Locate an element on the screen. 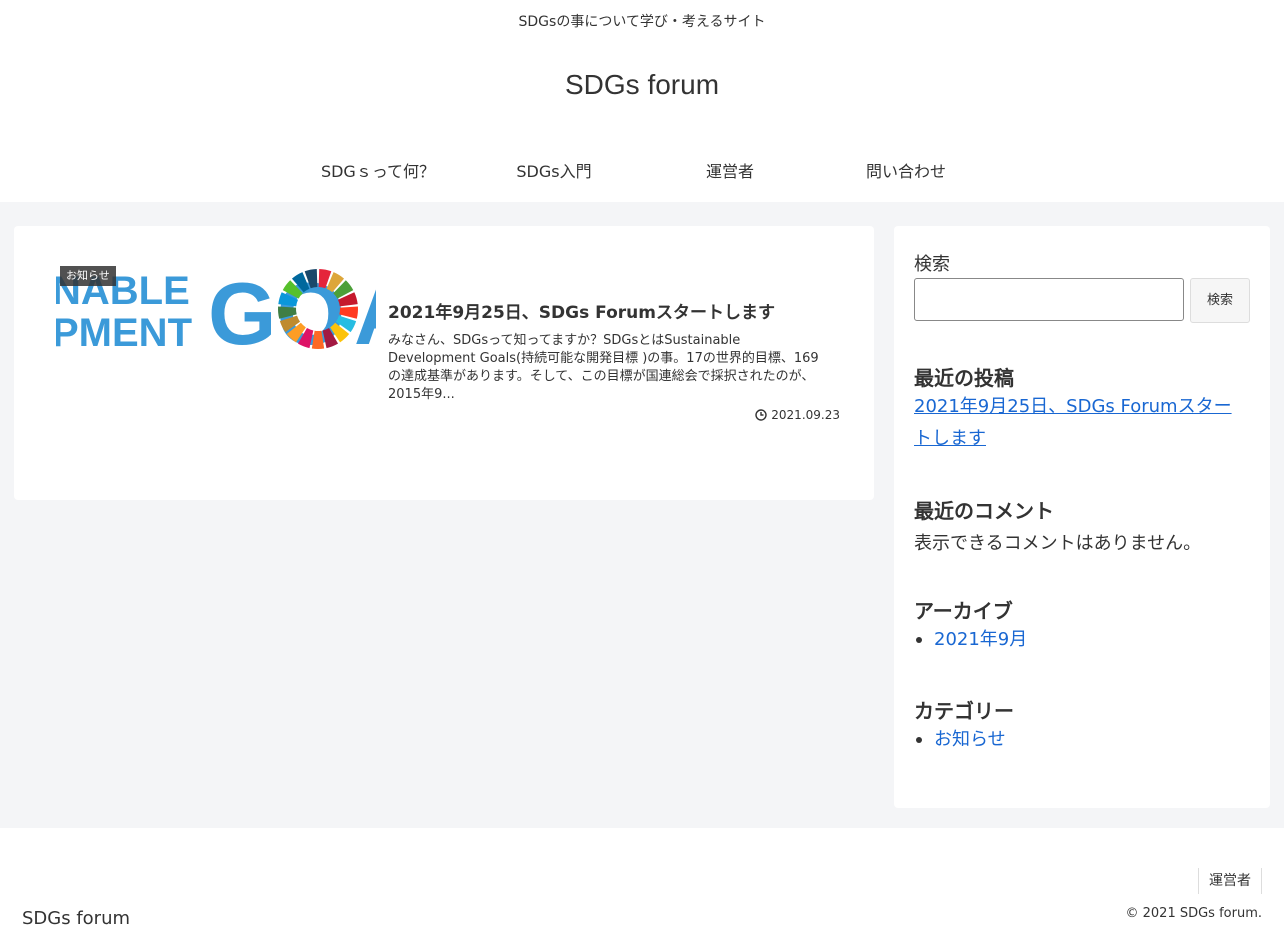 This screenshot has width=1284, height=943. main-nav: SDGｓって何？ SDGs入門 運営者 問い合わせ is located at coordinates (642, 172).